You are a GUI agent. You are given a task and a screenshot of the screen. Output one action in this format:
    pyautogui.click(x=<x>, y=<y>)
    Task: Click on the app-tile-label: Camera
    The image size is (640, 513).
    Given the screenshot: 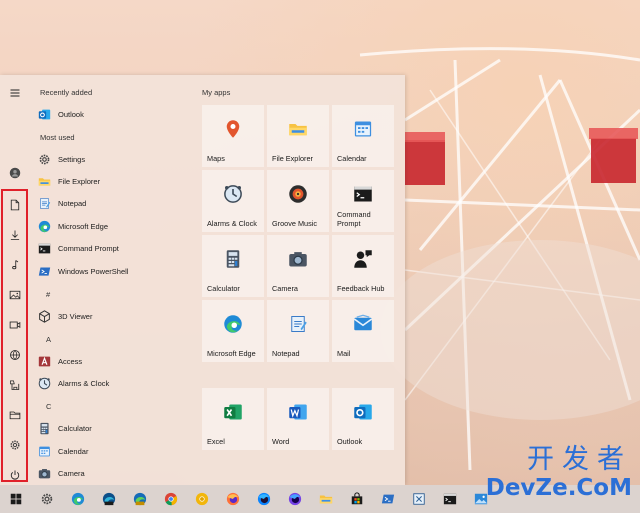 What is the action you would take?
    pyautogui.click(x=285, y=288)
    